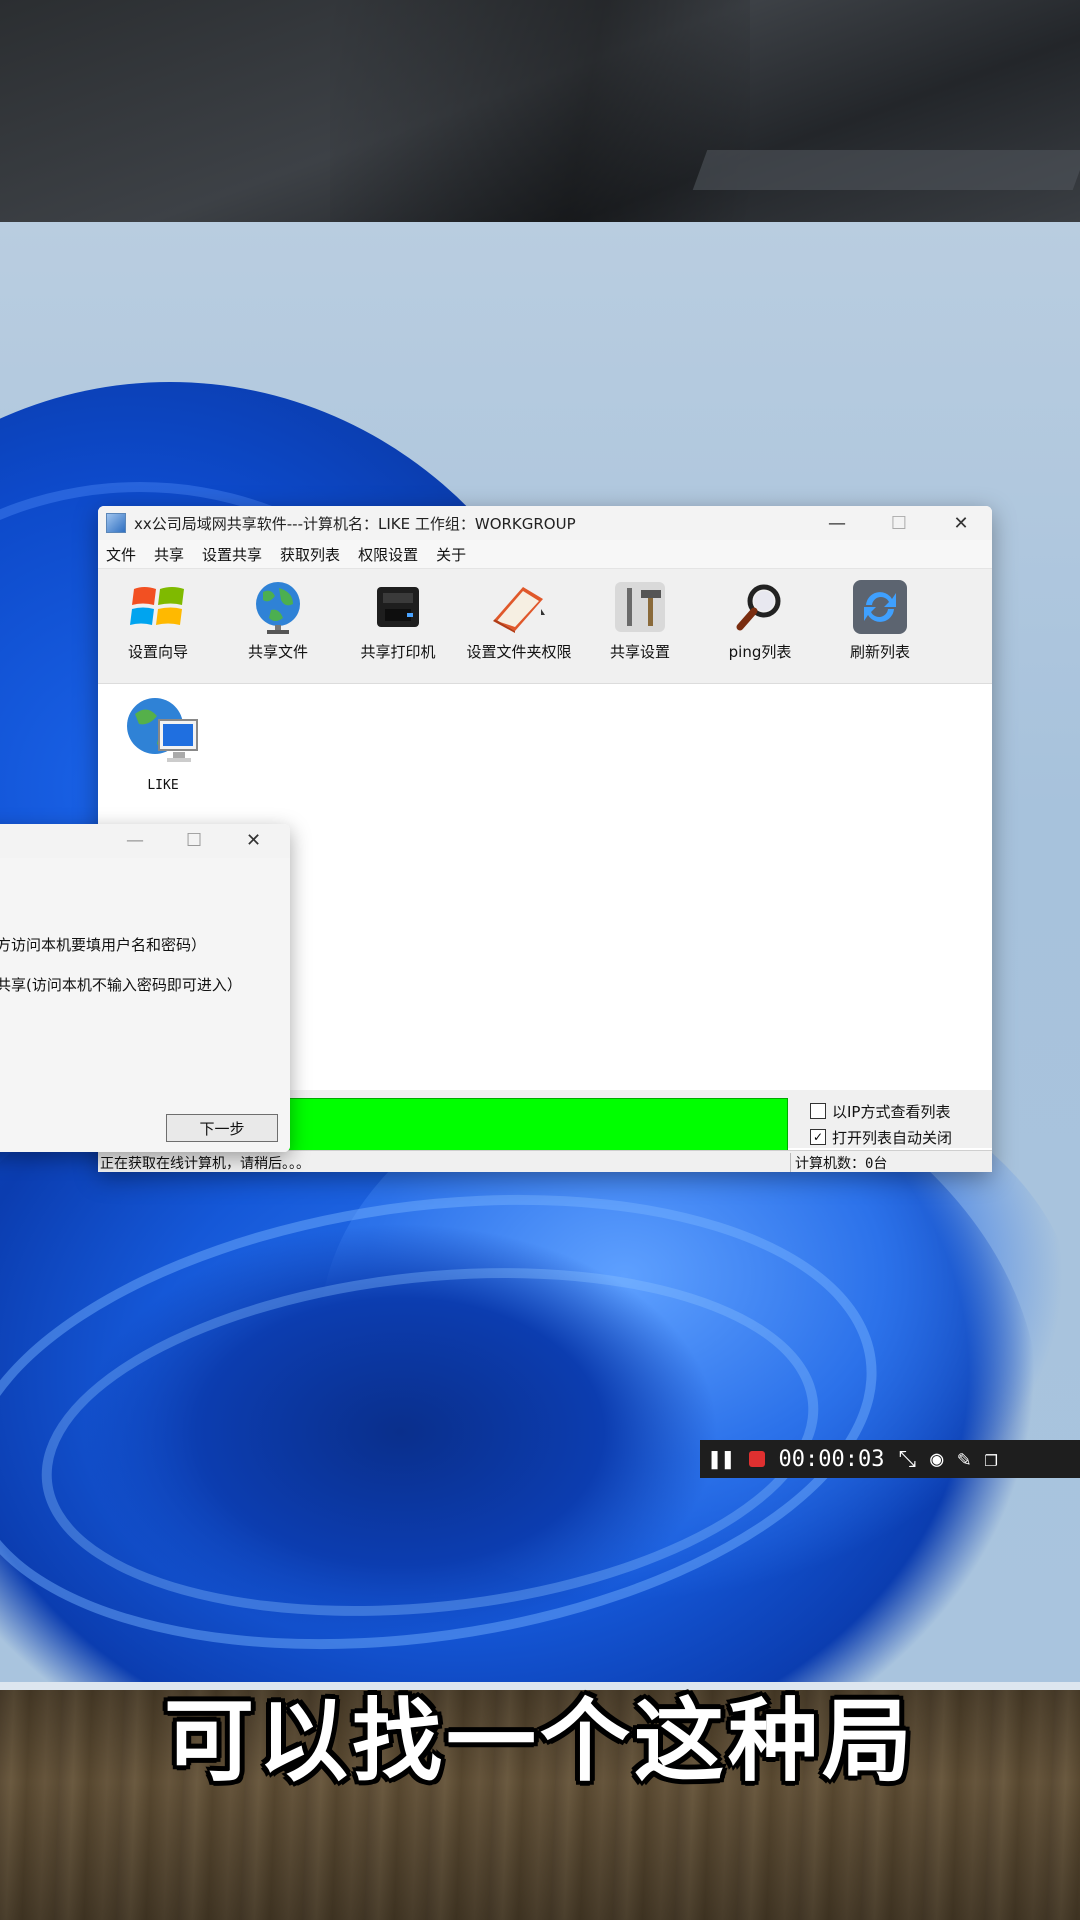 The image size is (1080, 1920). What do you see at coordinates (519, 652) in the screenshot?
I see `toolbar-label: 设置文件夹权限` at bounding box center [519, 652].